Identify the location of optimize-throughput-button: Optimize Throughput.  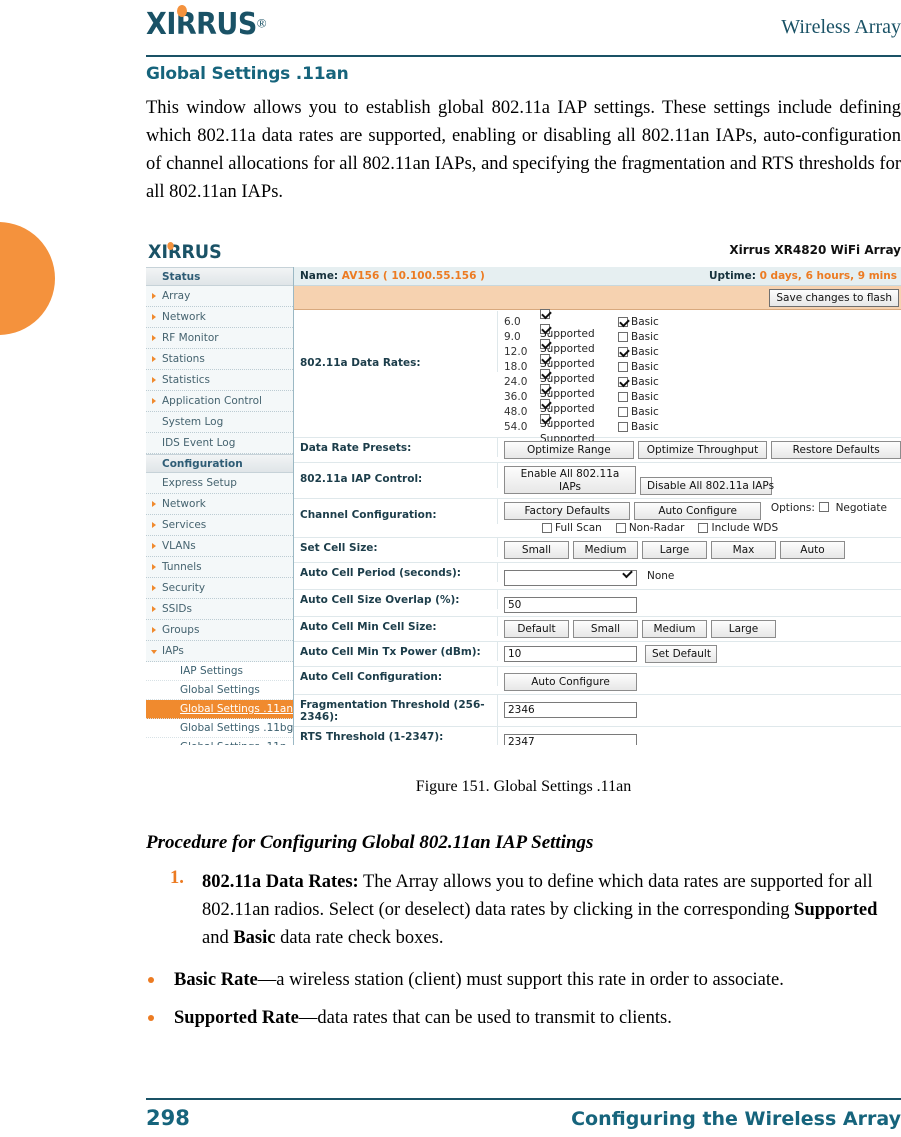
(702, 450).